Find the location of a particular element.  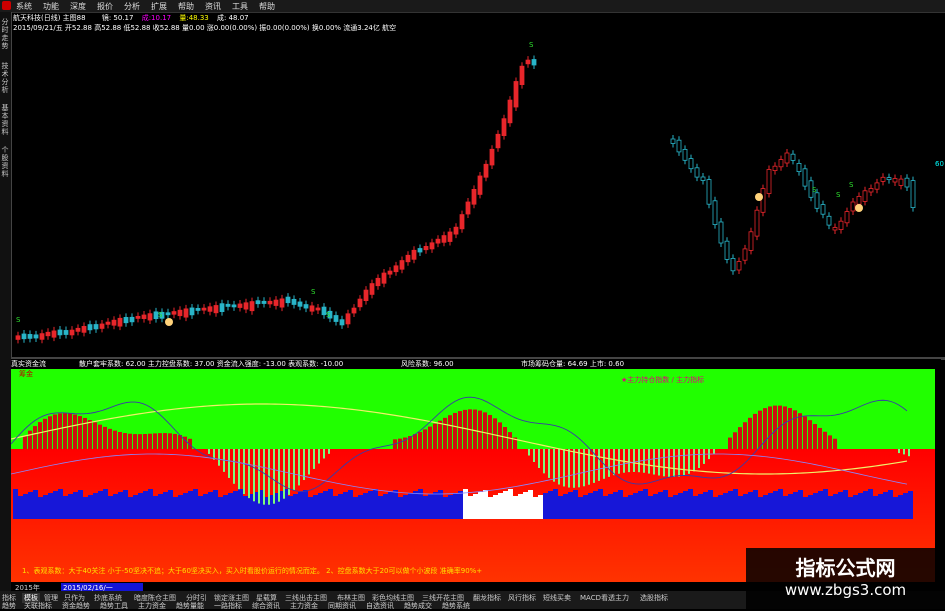

menu-item-extend: 扩展 is located at coordinates (159, 6).